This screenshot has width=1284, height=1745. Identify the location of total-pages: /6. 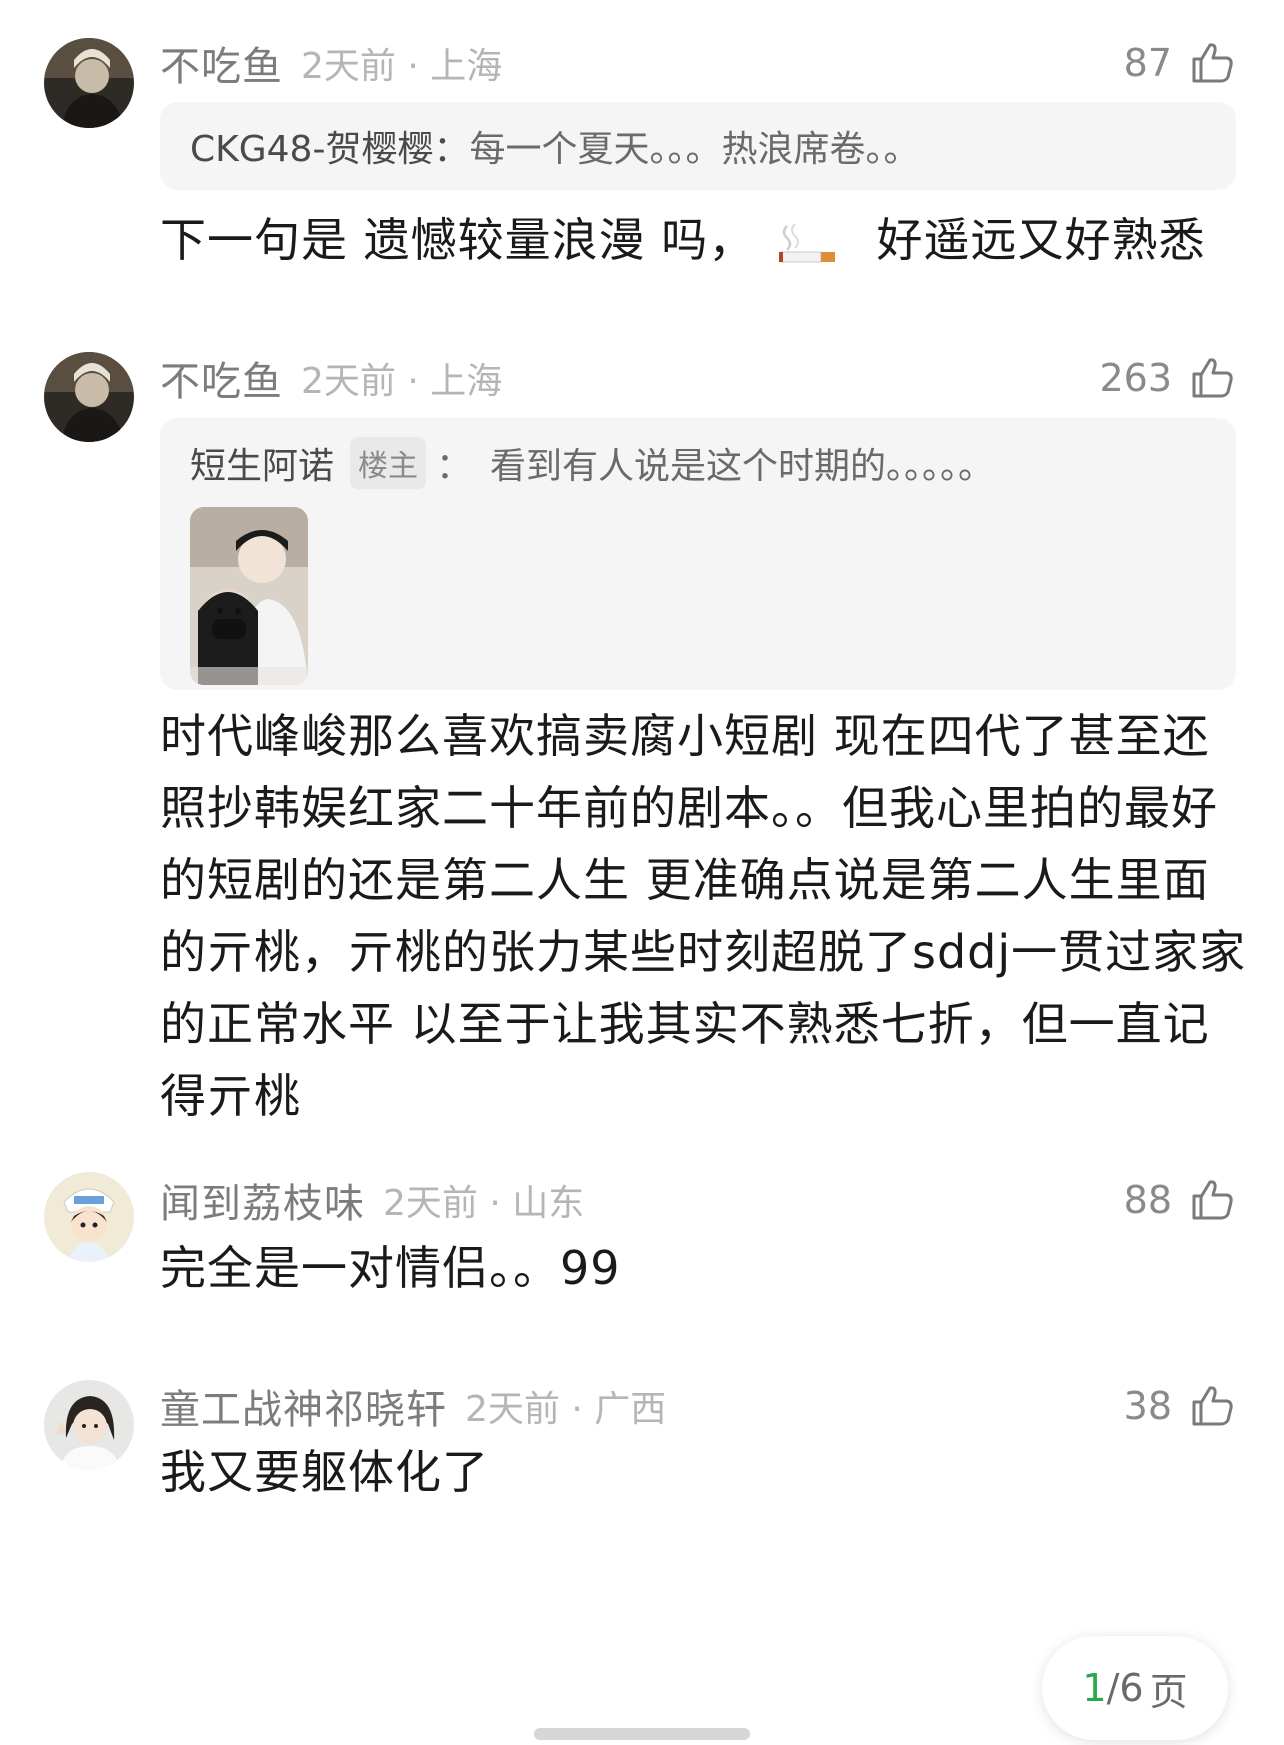
(1125, 1688).